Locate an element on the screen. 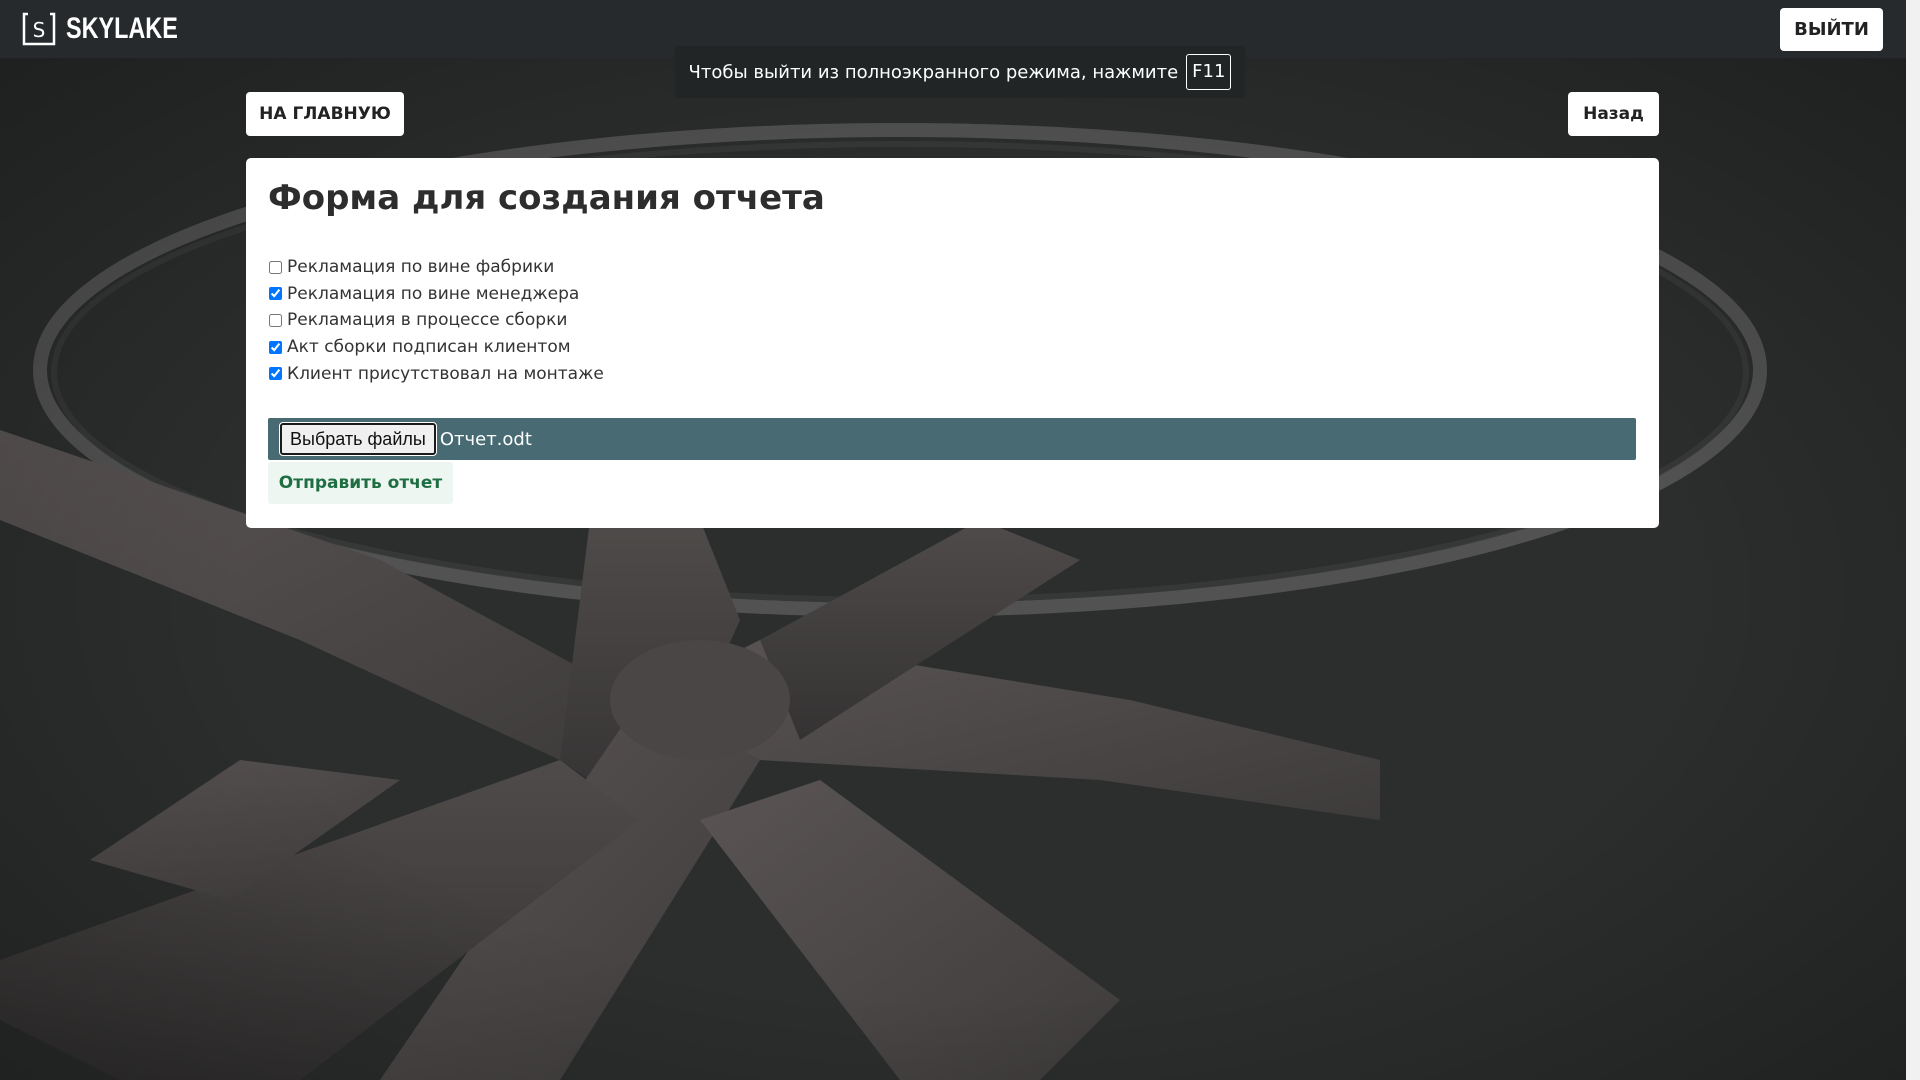 The height and width of the screenshot is (1080, 1920). checkbox-factory-claim is located at coordinates (275, 267).